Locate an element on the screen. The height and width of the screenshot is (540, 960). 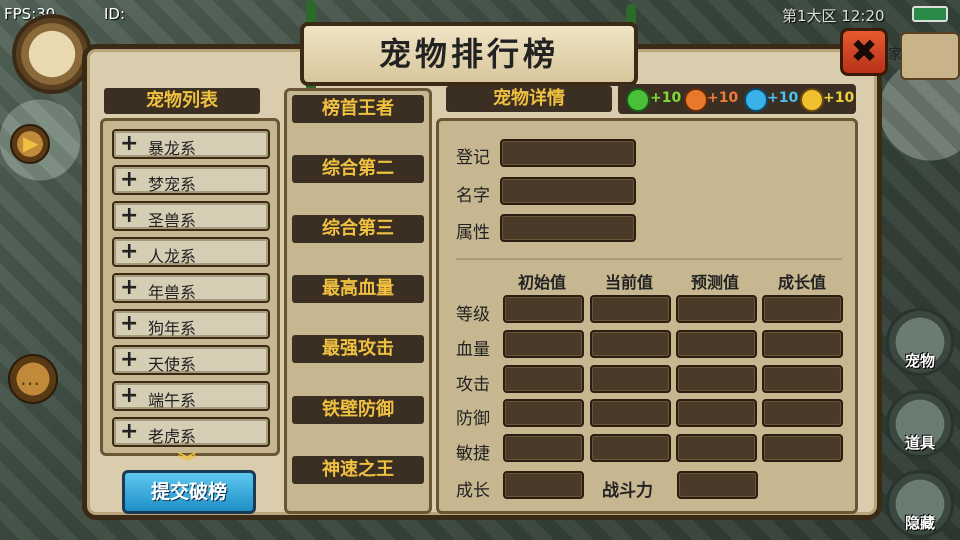
list-item: + 天使系 is located at coordinates (191, 360).